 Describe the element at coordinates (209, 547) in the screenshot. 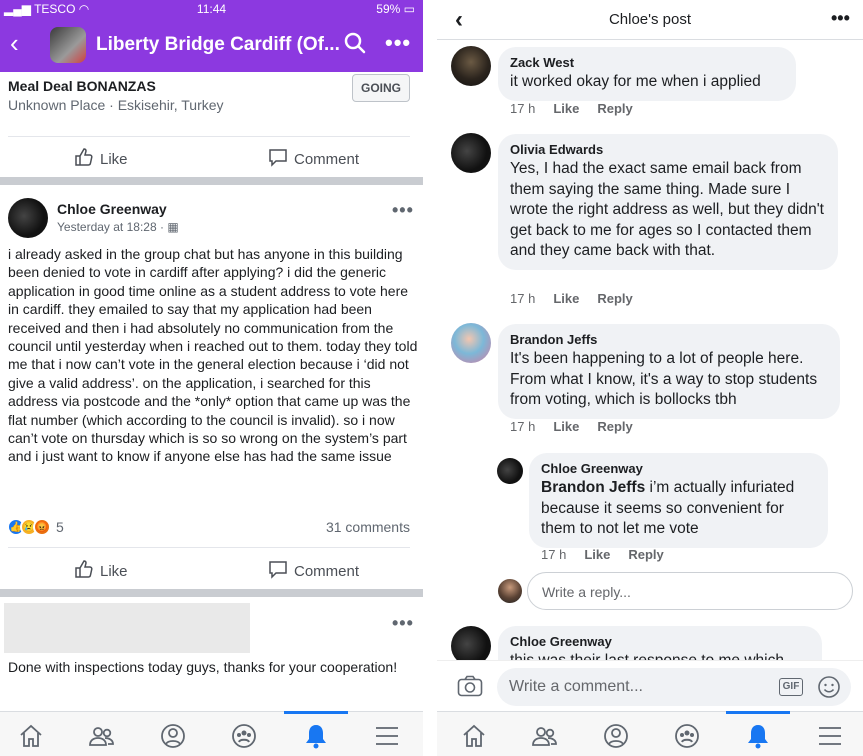

I see `divider` at that location.